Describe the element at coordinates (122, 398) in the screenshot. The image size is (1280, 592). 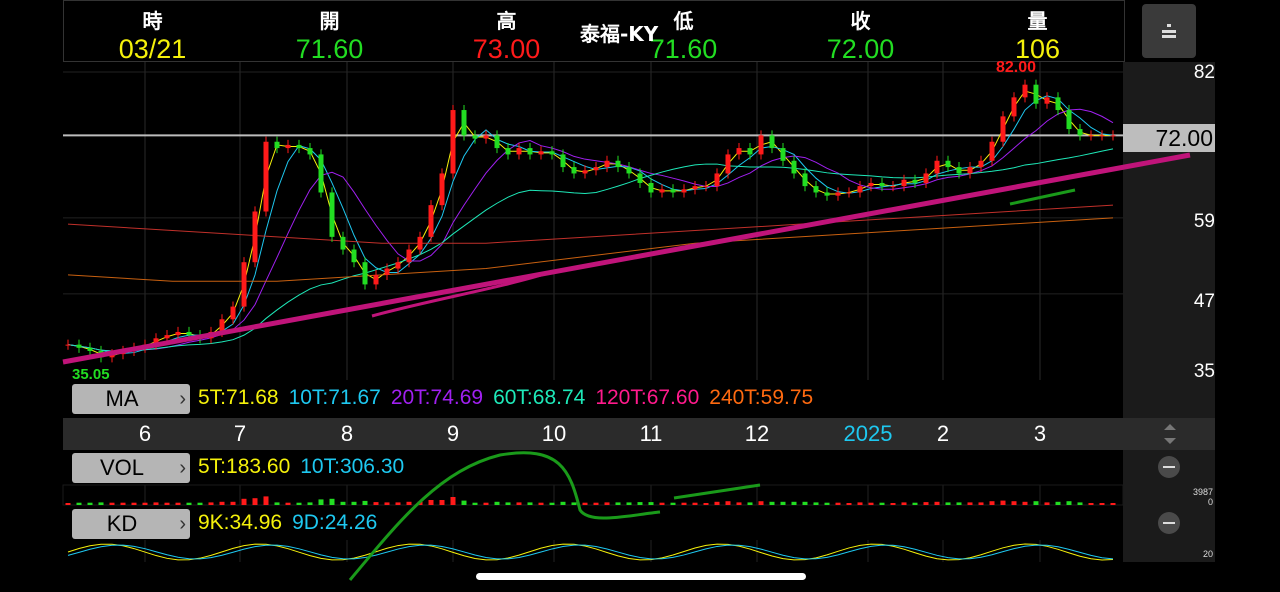
I see `ma-button-label: MA` at that location.